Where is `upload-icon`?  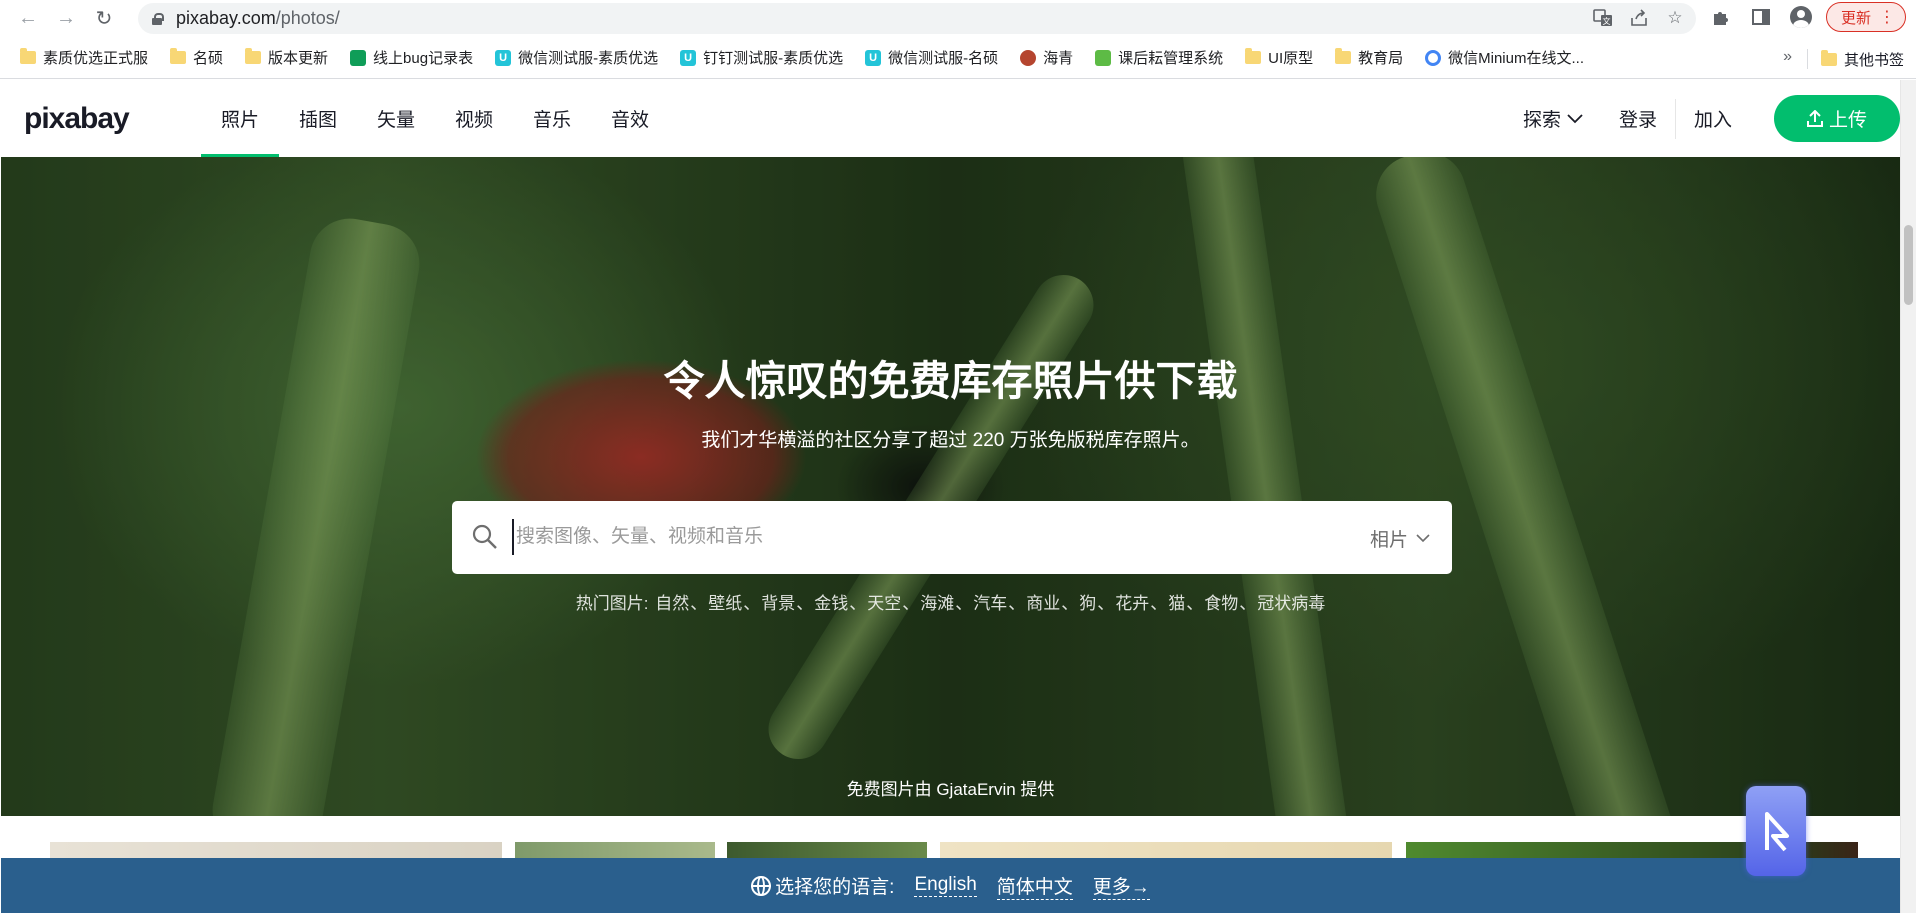 upload-icon is located at coordinates (1814, 118).